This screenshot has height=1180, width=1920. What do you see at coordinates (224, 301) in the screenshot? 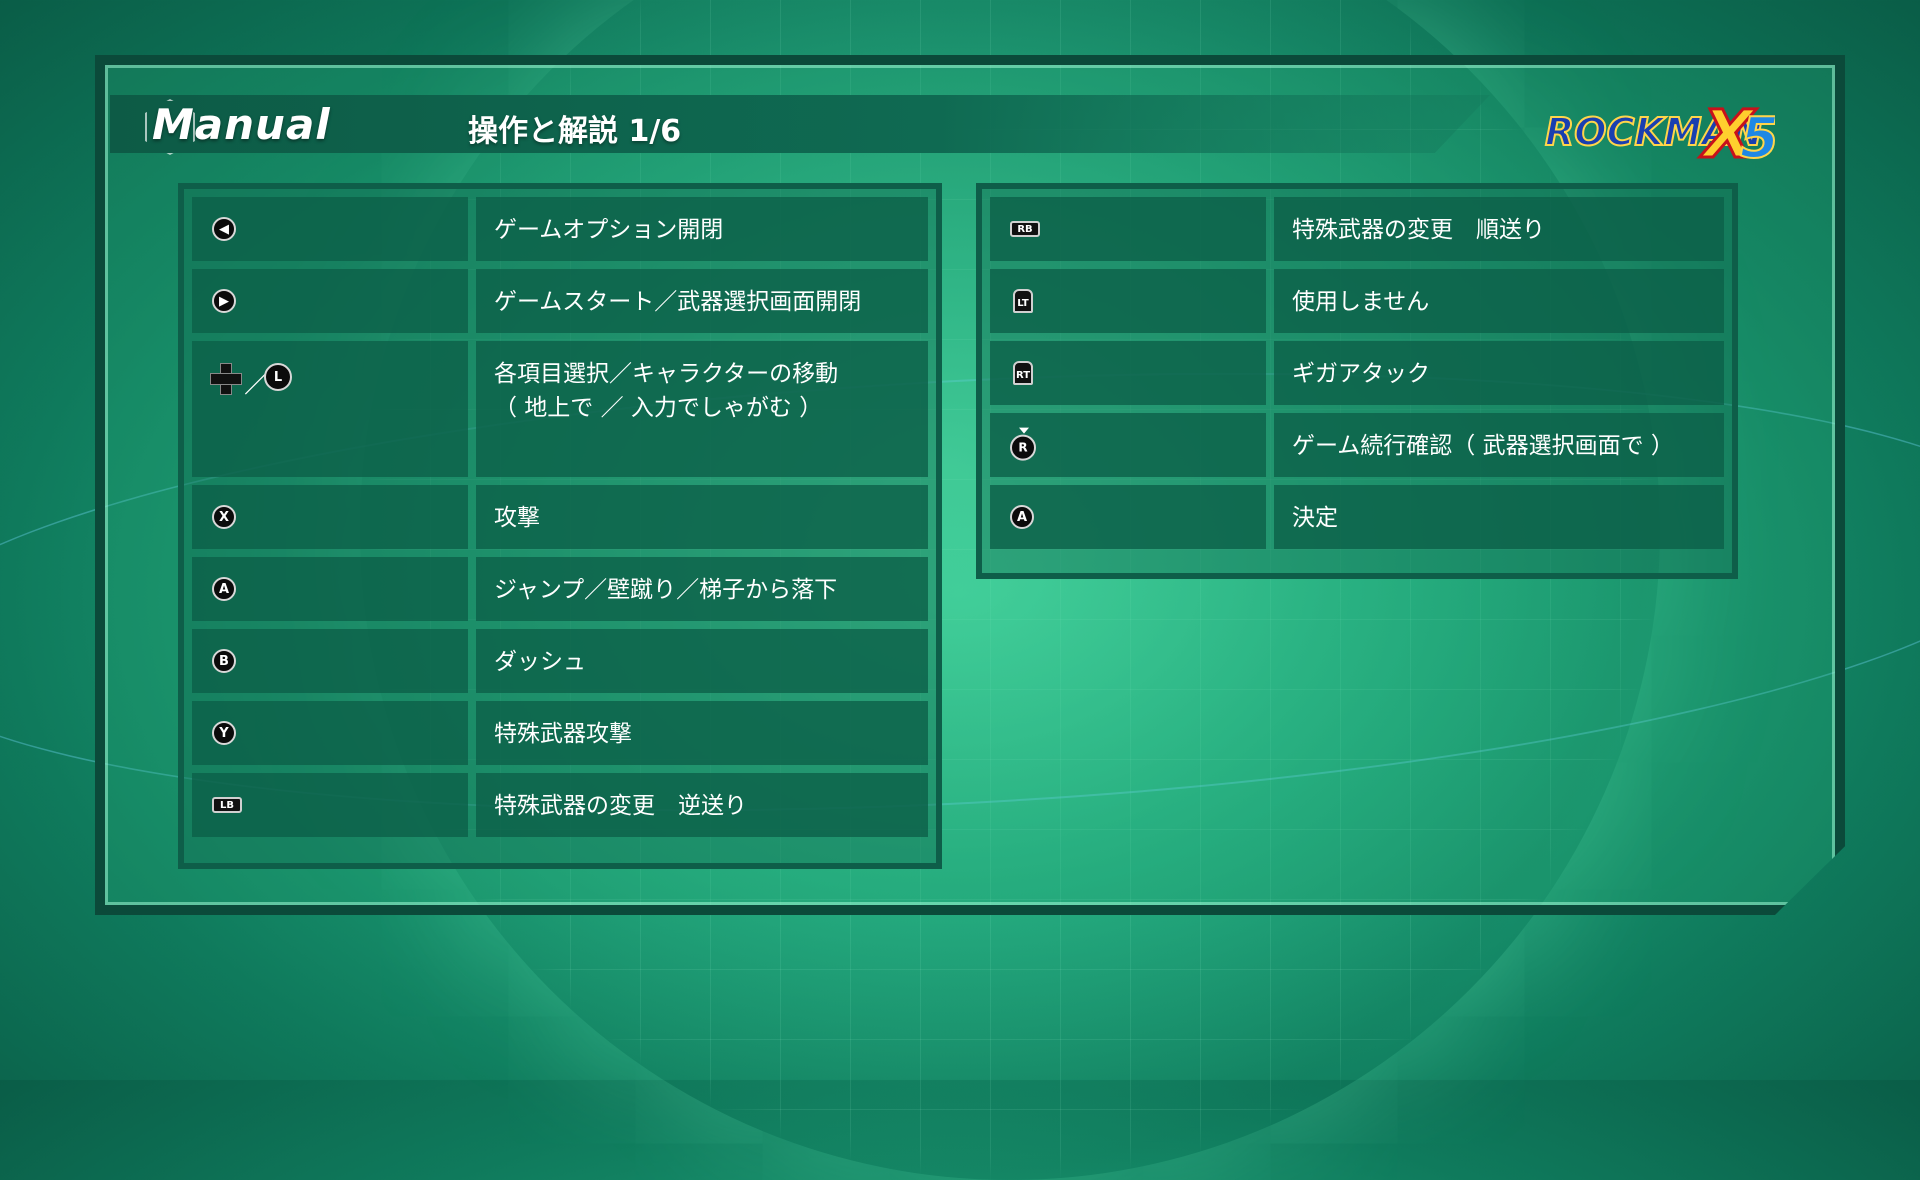
I see `start-button-icon: ▶` at bounding box center [224, 301].